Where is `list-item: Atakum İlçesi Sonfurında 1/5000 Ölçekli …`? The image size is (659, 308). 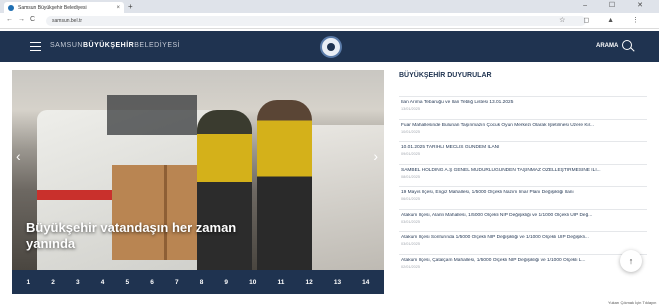
list-item: Atakum İlçesi Sonfurında 1/5000 Ölçekli … is located at coordinates (523, 242).